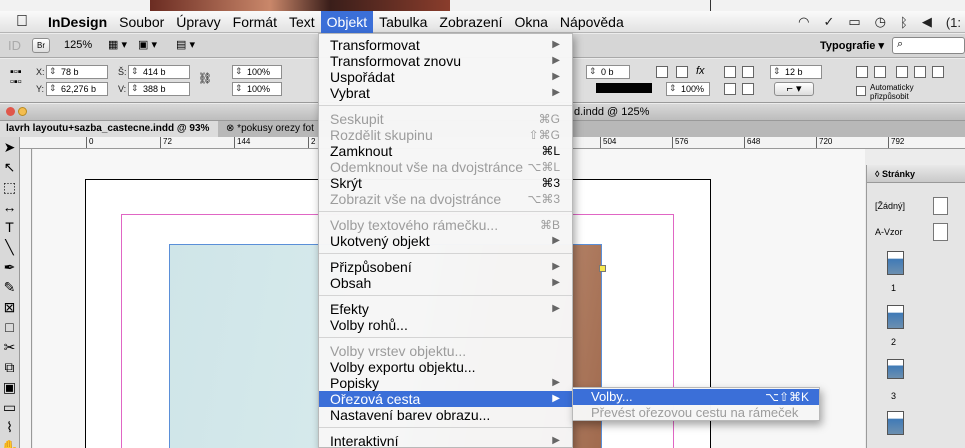 This screenshot has height=448, width=965. I want to click on y-field: 62,276 b, so click(77, 89).